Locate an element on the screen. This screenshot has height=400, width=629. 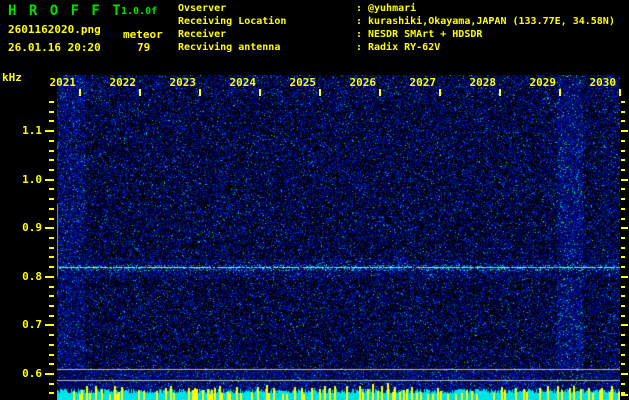
mode-label: meteor is located at coordinates (143, 34).